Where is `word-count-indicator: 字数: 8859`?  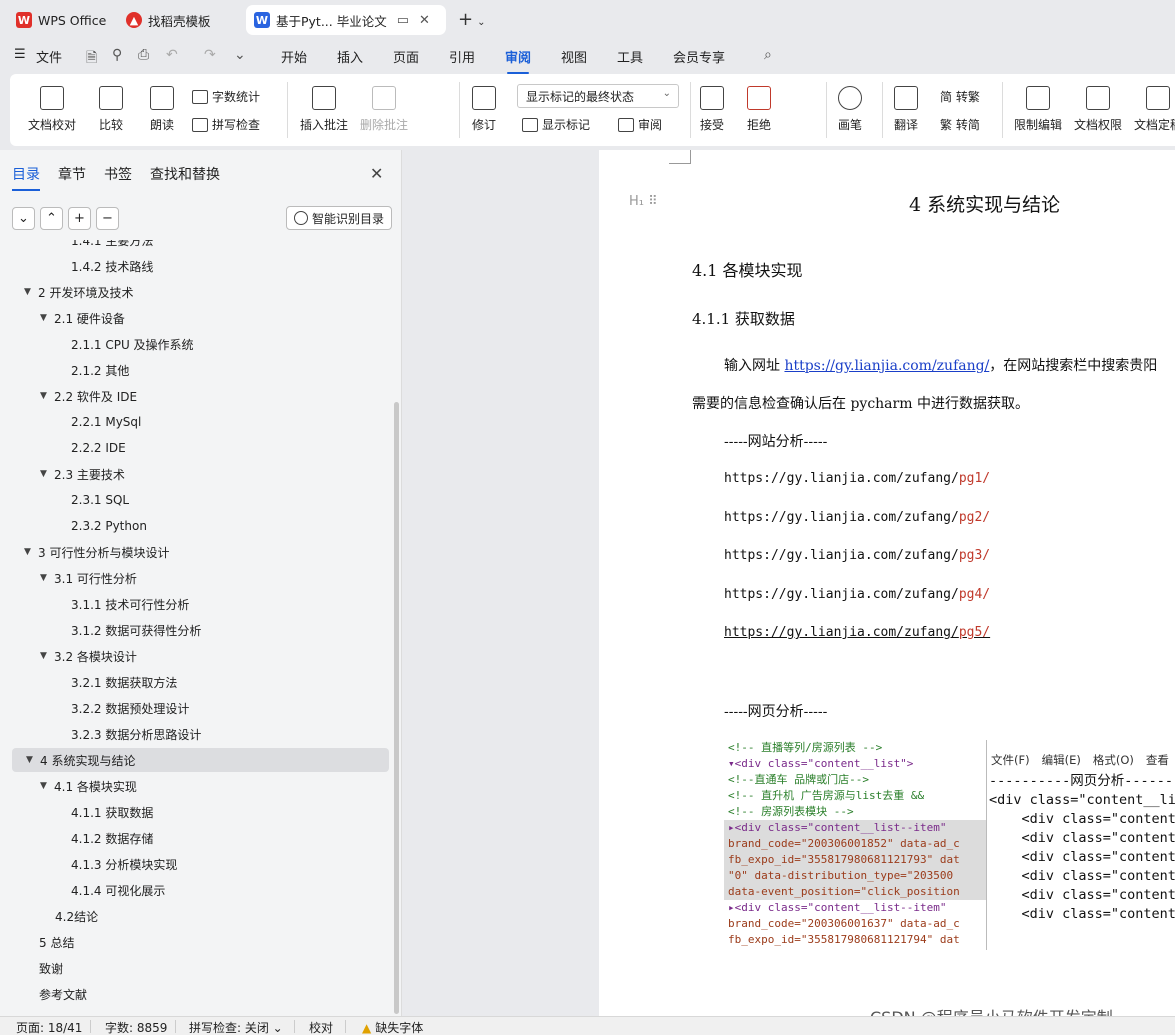 word-count-indicator: 字数: 8859 is located at coordinates (136, 1027).